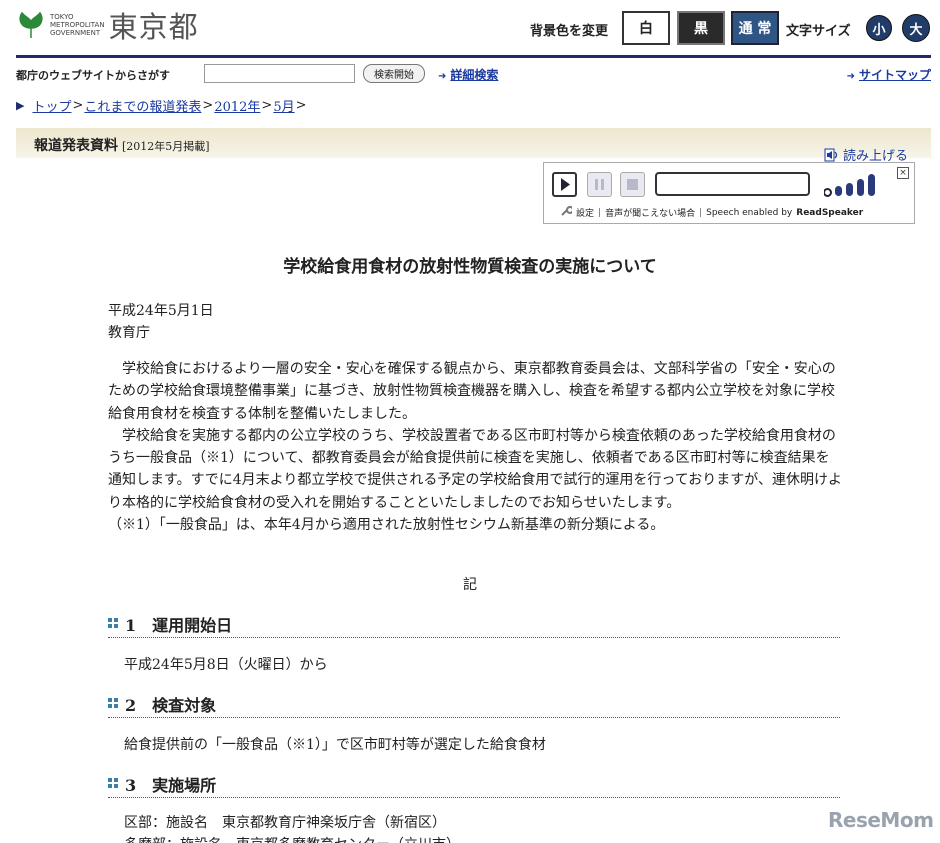  I want to click on breadcrumb-month: 5月, so click(283, 105).